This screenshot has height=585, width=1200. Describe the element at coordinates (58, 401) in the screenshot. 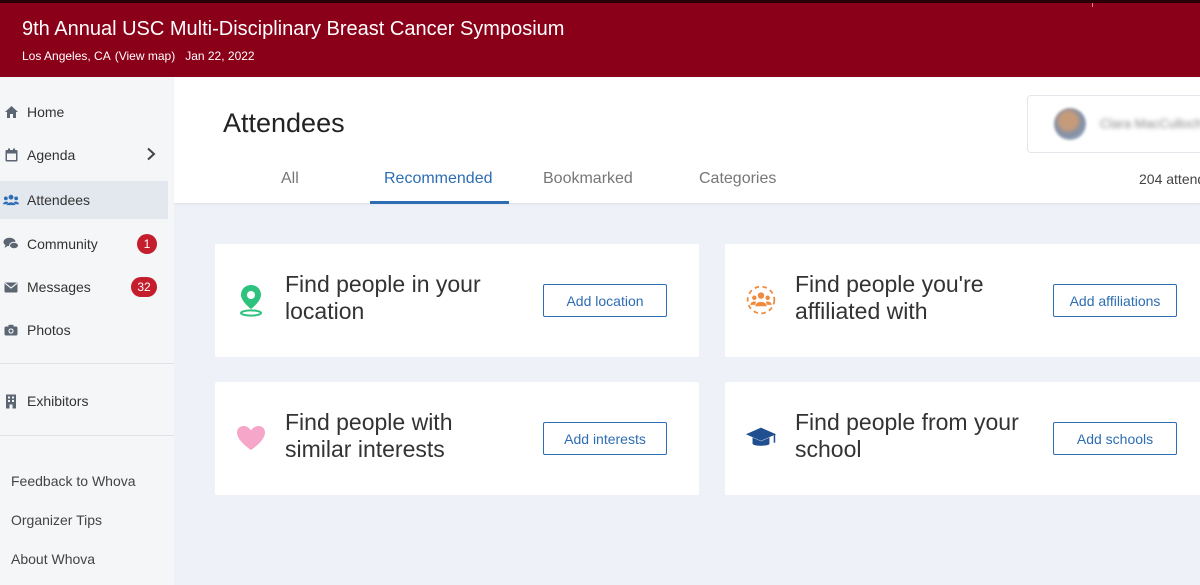

I see `sidebar-item-label: Exhibitors` at that location.